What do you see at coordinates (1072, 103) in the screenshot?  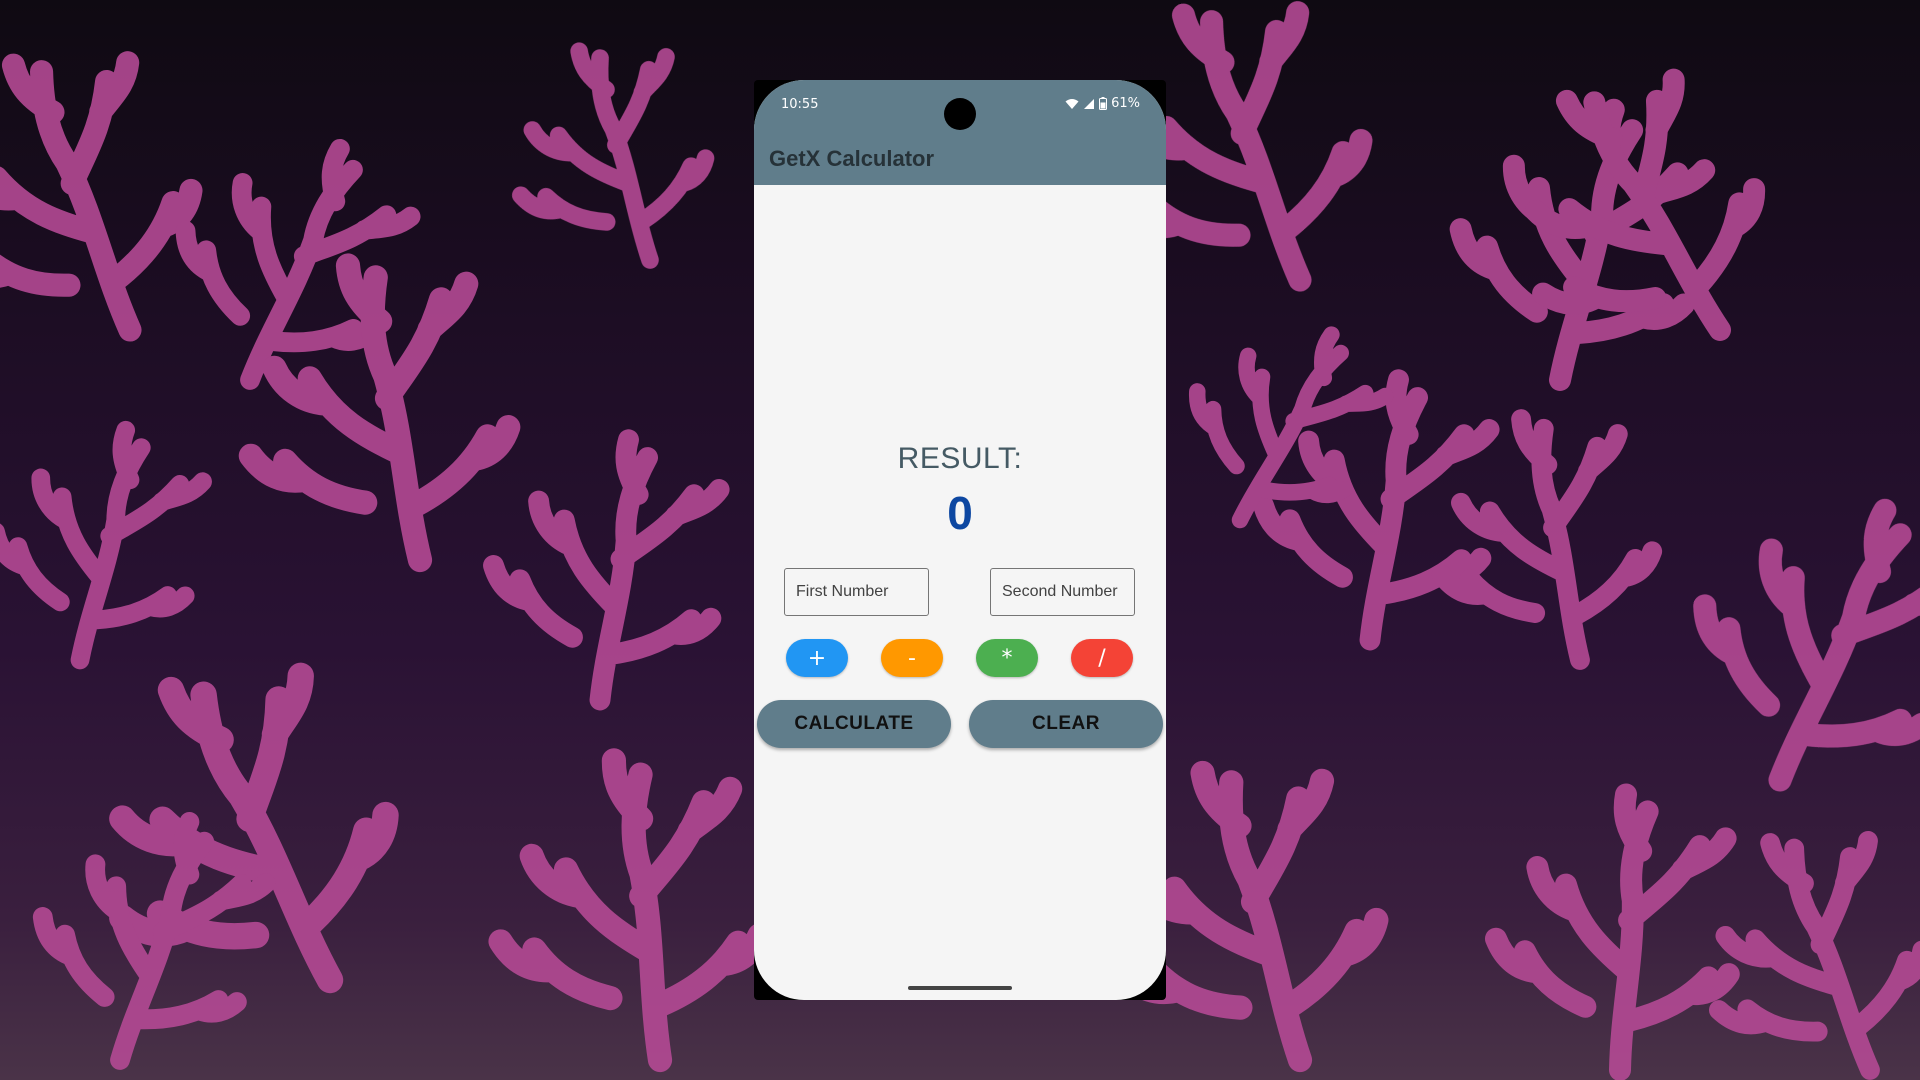 I see `wifi-icon` at bounding box center [1072, 103].